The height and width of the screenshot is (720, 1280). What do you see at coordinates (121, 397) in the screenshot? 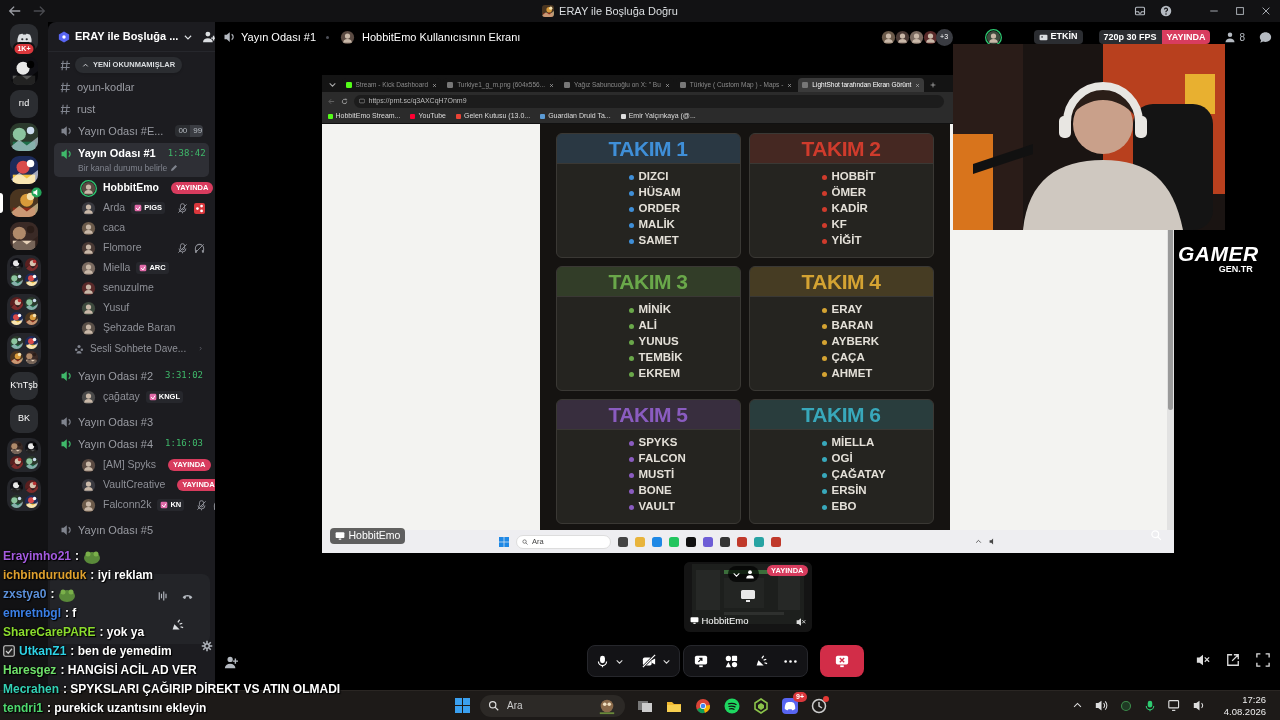
I see `user-name: çağatay` at bounding box center [121, 397].